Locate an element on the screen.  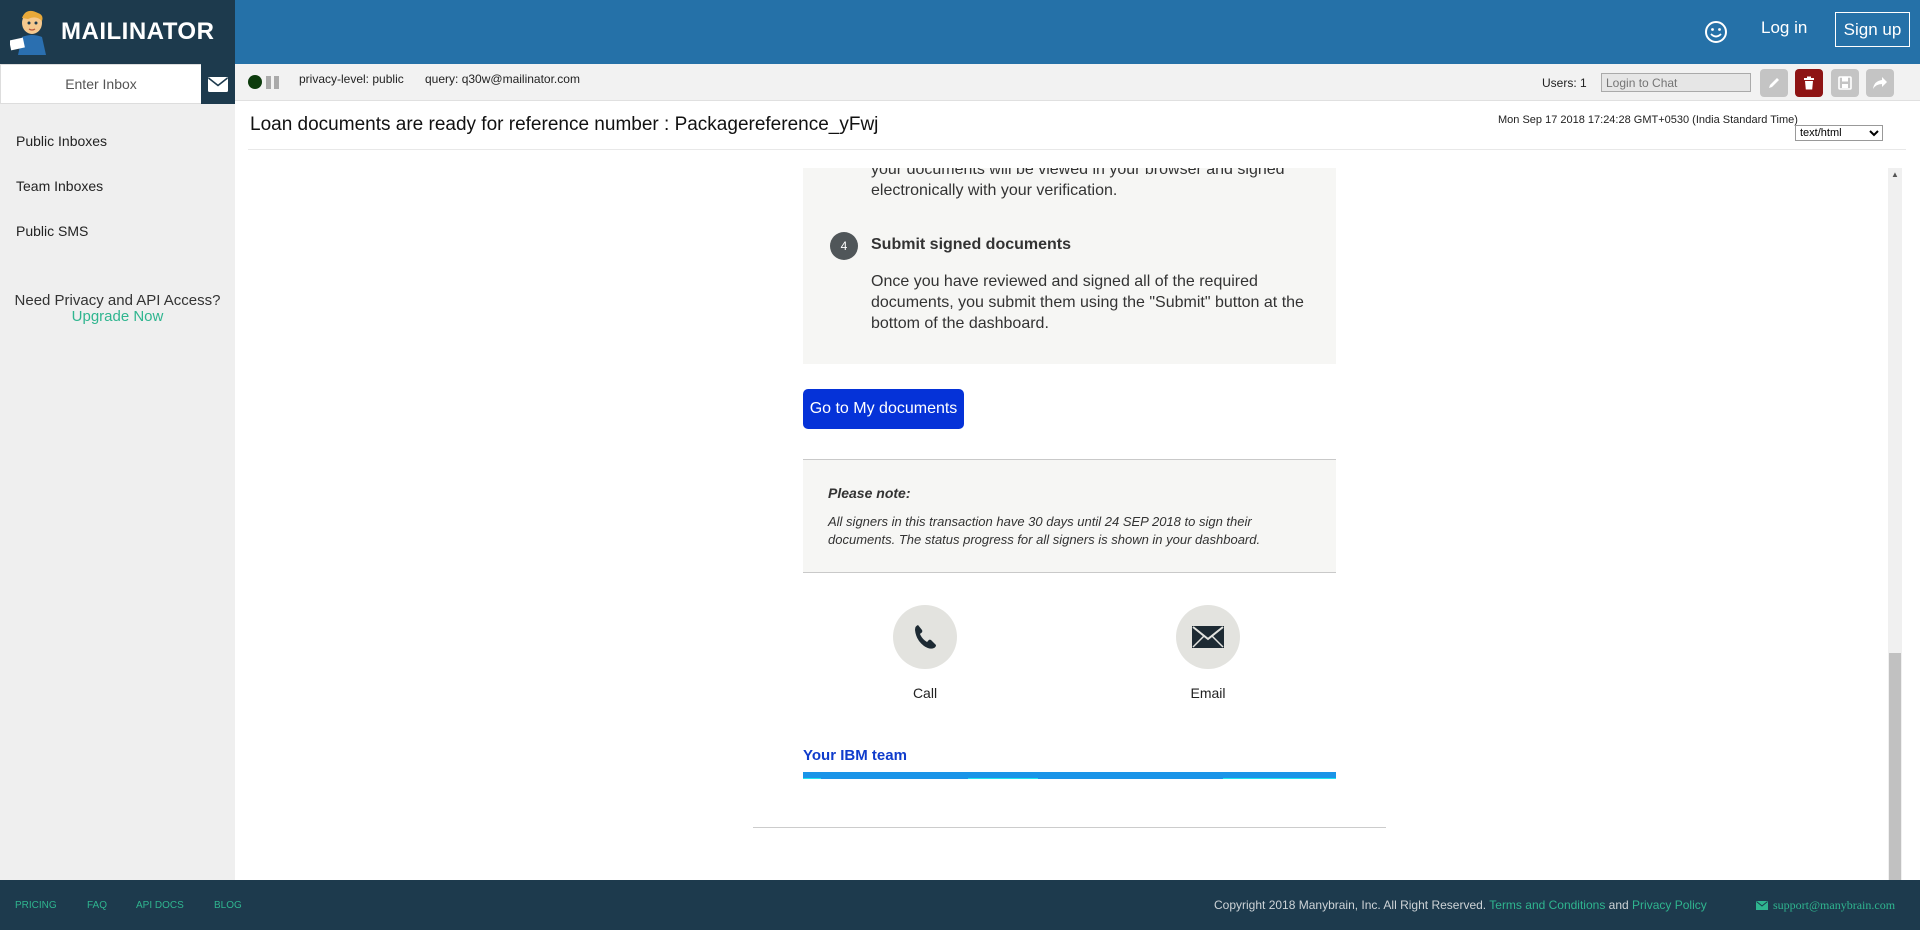
support-email-link: support@manybrain.com is located at coordinates (1825, 905).